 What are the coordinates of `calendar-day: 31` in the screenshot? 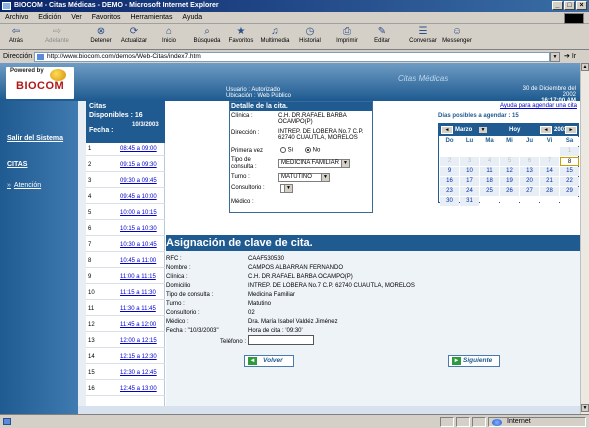 It's located at (469, 201).